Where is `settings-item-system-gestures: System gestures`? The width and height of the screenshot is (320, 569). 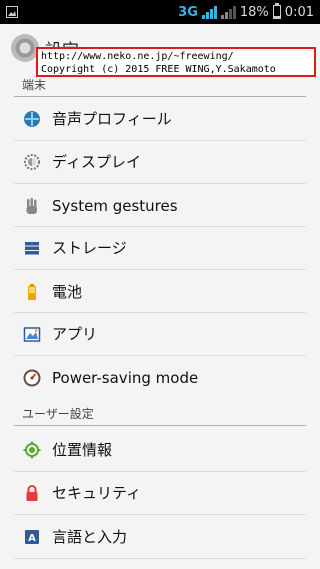 settings-item-system-gestures: System gestures is located at coordinates (160, 205).